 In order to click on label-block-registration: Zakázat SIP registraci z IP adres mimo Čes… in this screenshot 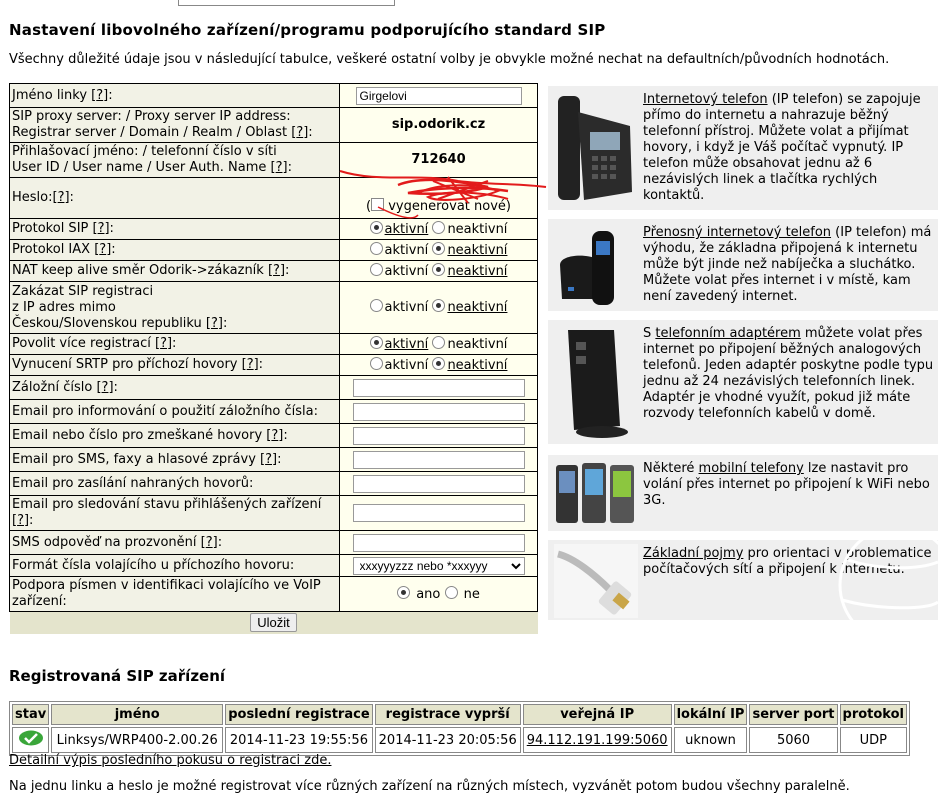, I will do `click(174, 307)`.